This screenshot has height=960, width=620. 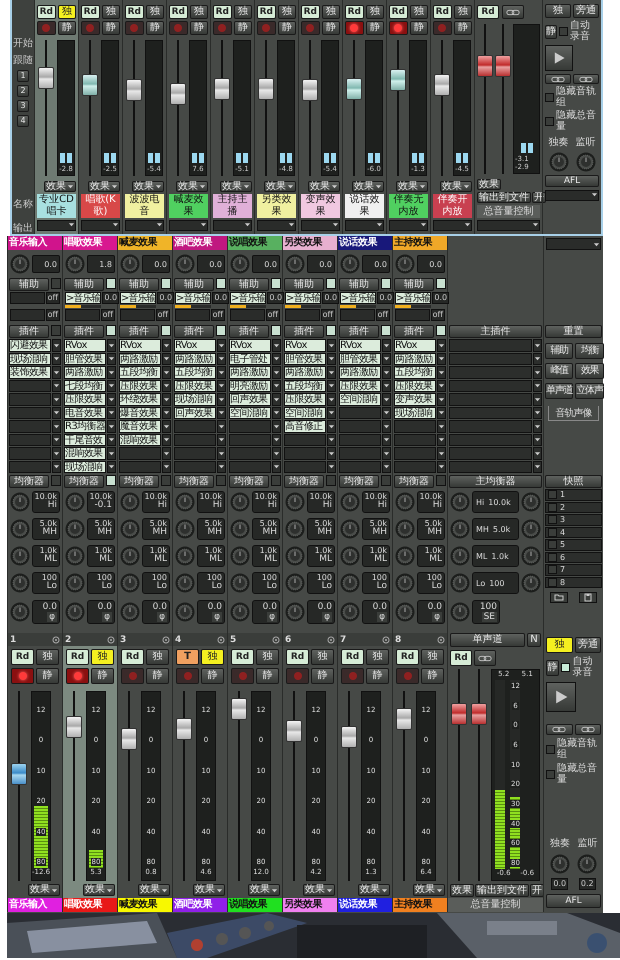 I want to click on target-icon, so click(x=111, y=640).